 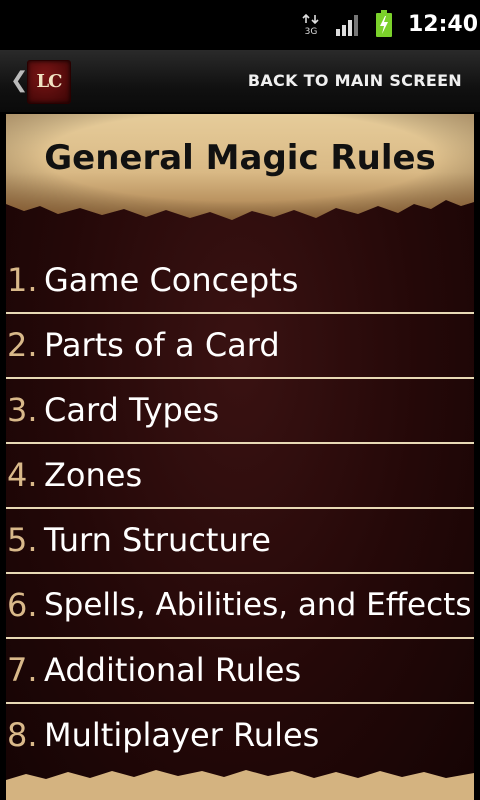 What do you see at coordinates (22, 735) in the screenshot?
I see `rule-number: 8.` at bounding box center [22, 735].